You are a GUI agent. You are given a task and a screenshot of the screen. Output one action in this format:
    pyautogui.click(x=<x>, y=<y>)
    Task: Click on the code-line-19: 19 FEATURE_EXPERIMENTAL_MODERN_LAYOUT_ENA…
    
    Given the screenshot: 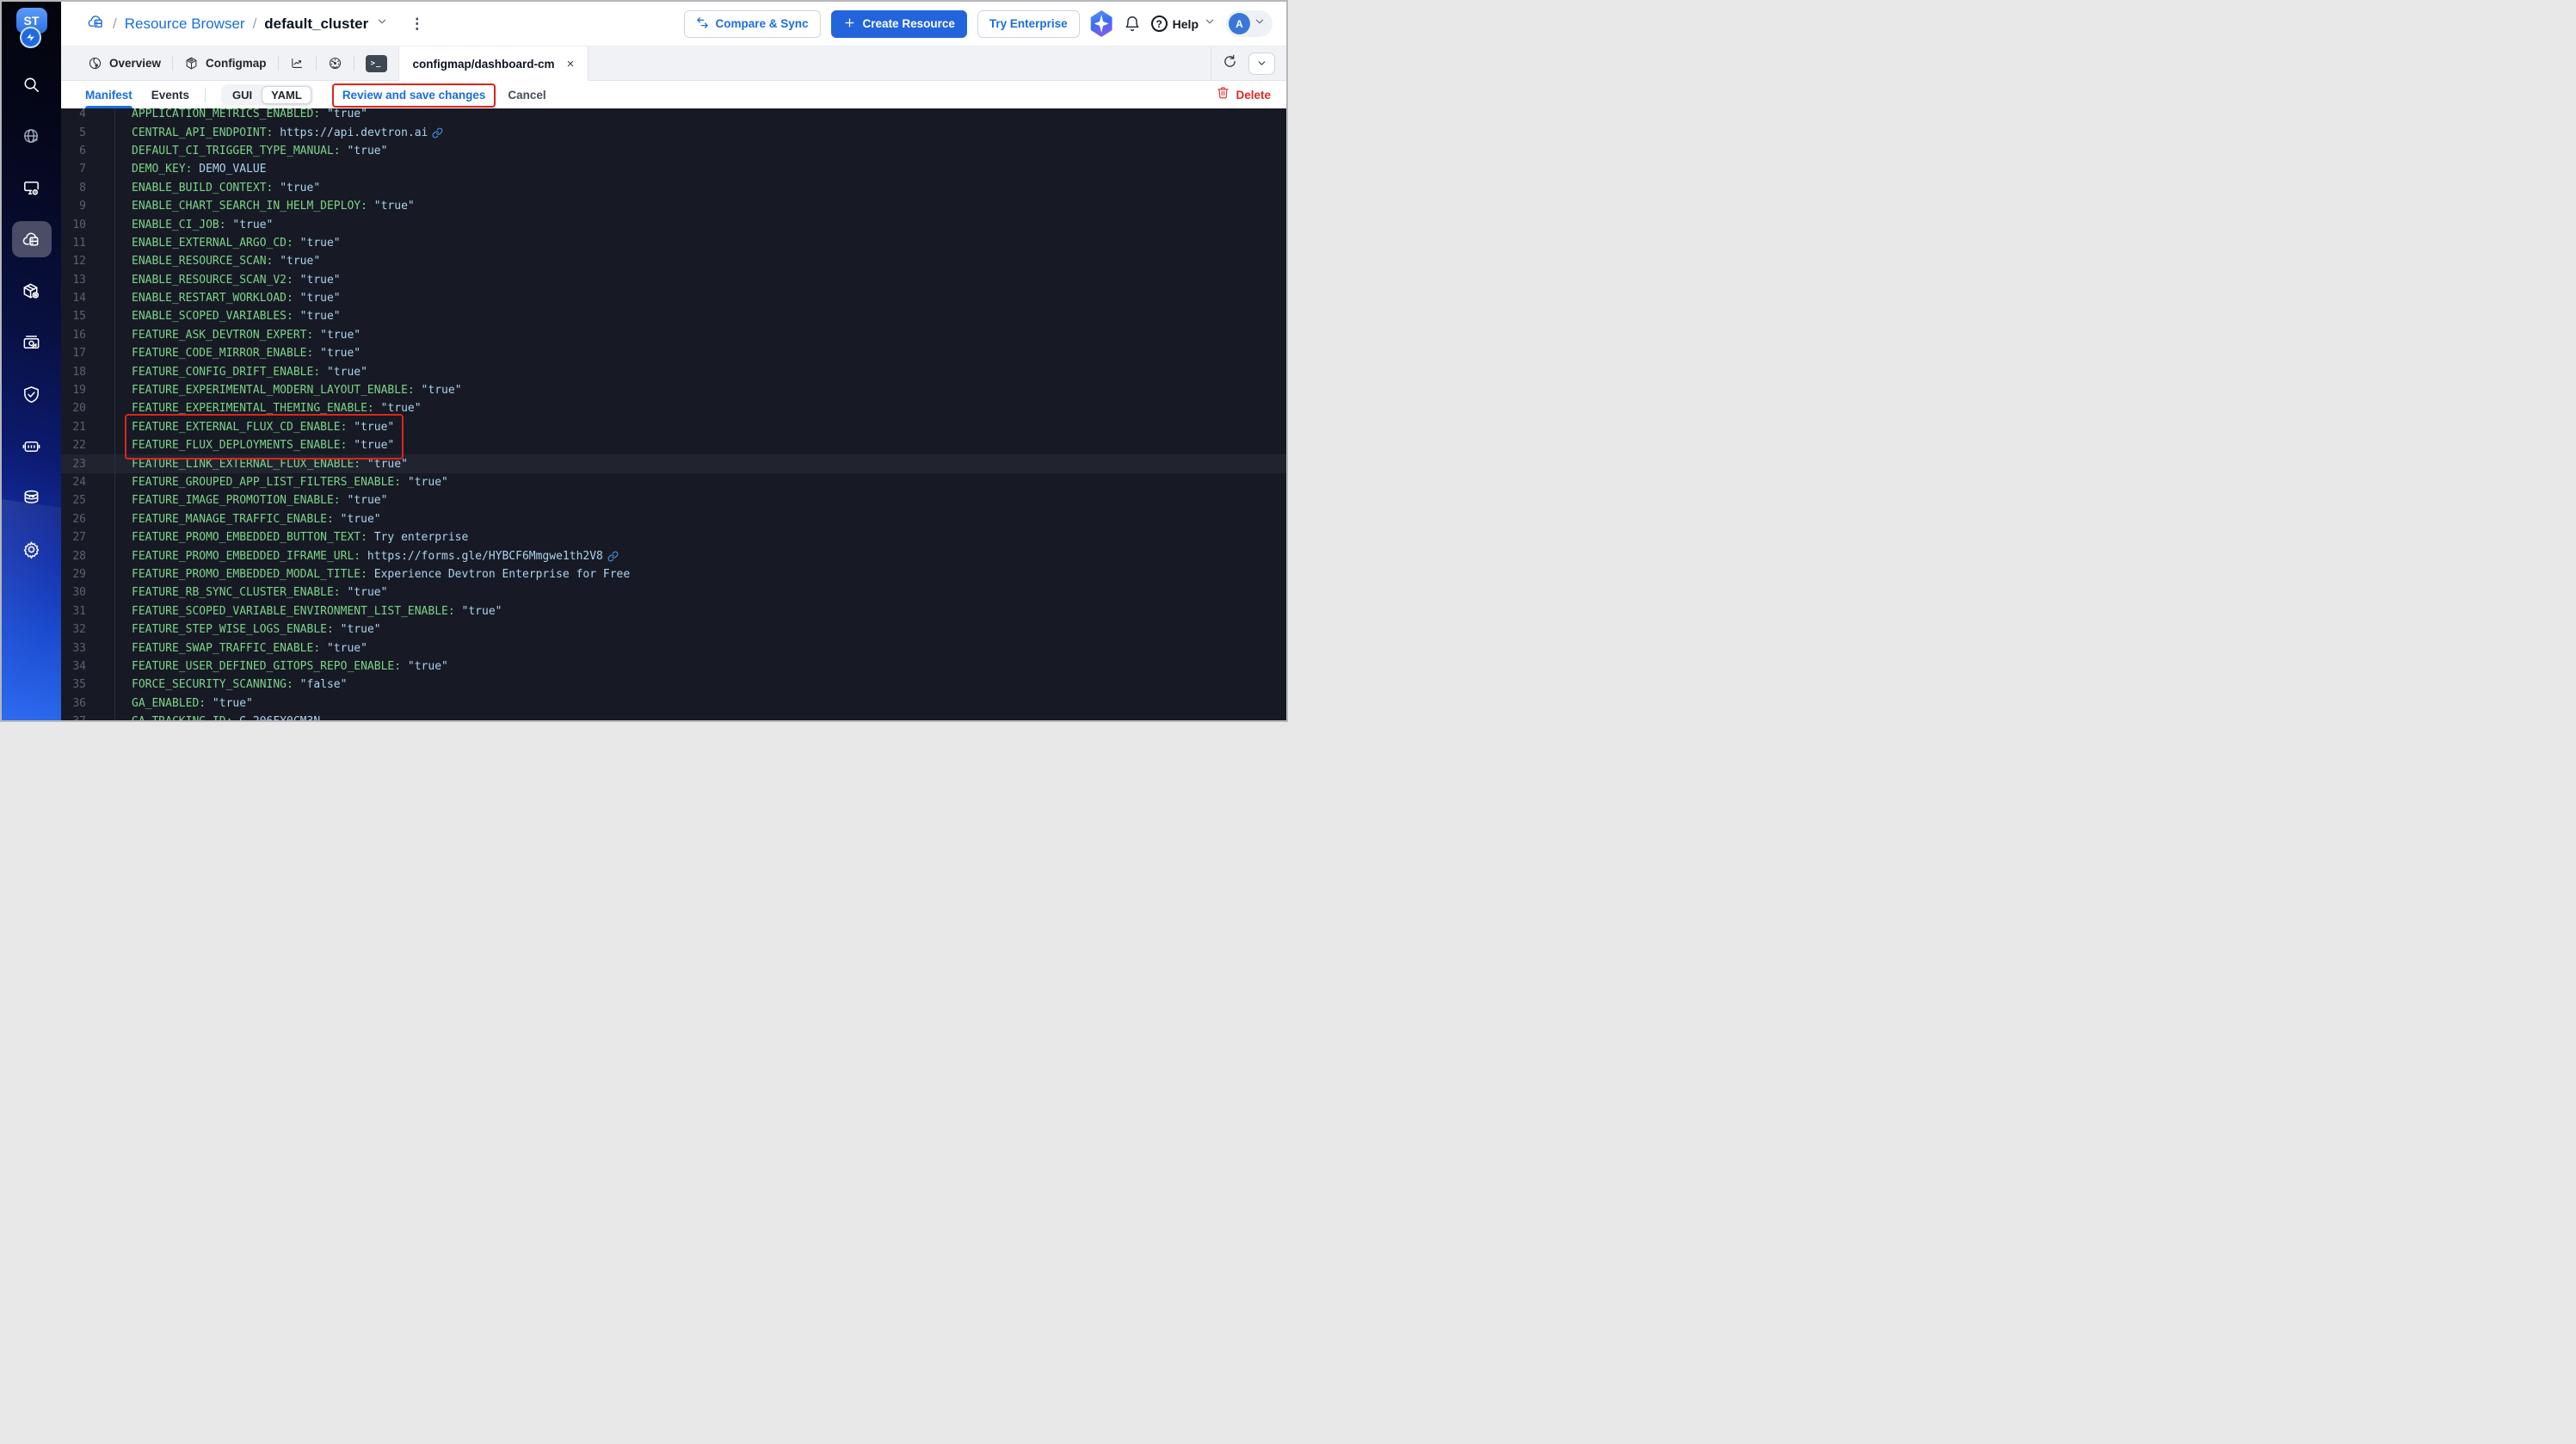 What is the action you would take?
    pyautogui.click(x=673, y=390)
    